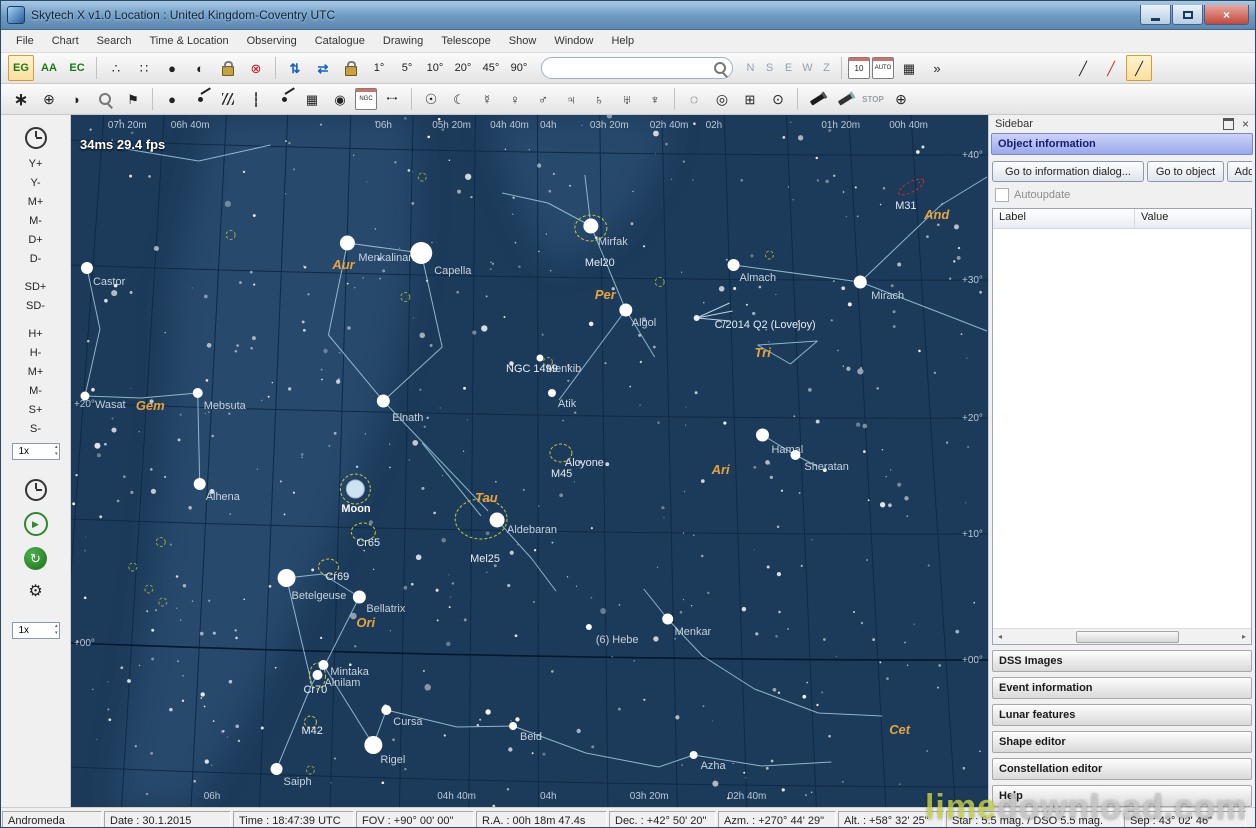 The width and height of the screenshot is (1256, 828). What do you see at coordinates (1122, 742) in the screenshot?
I see `panel-shape-editor: Shape editor` at bounding box center [1122, 742].